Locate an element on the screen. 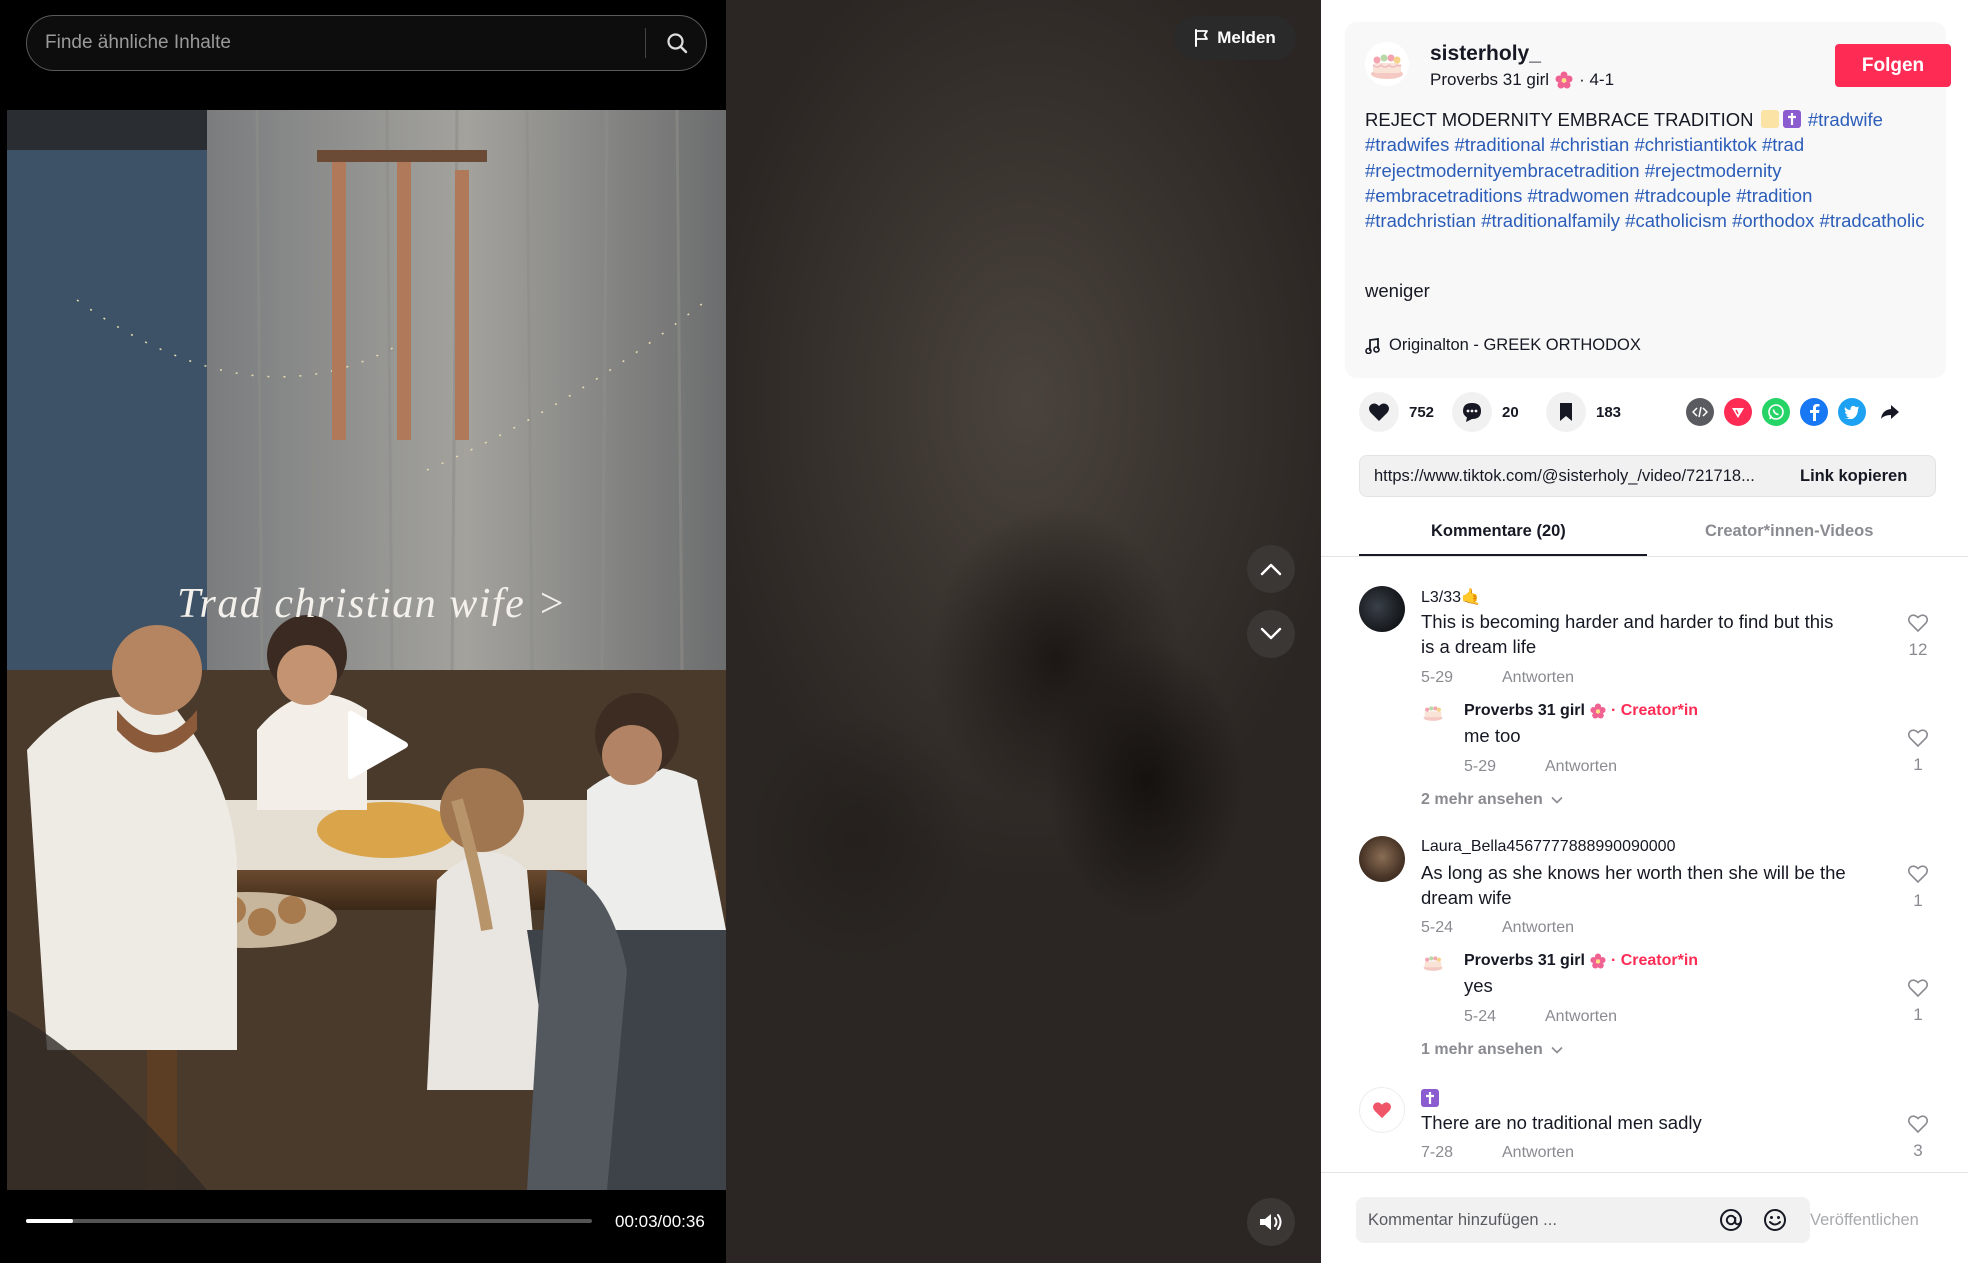 The height and width of the screenshot is (1263, 1968). hashtag: #traditional is located at coordinates (1499, 144).